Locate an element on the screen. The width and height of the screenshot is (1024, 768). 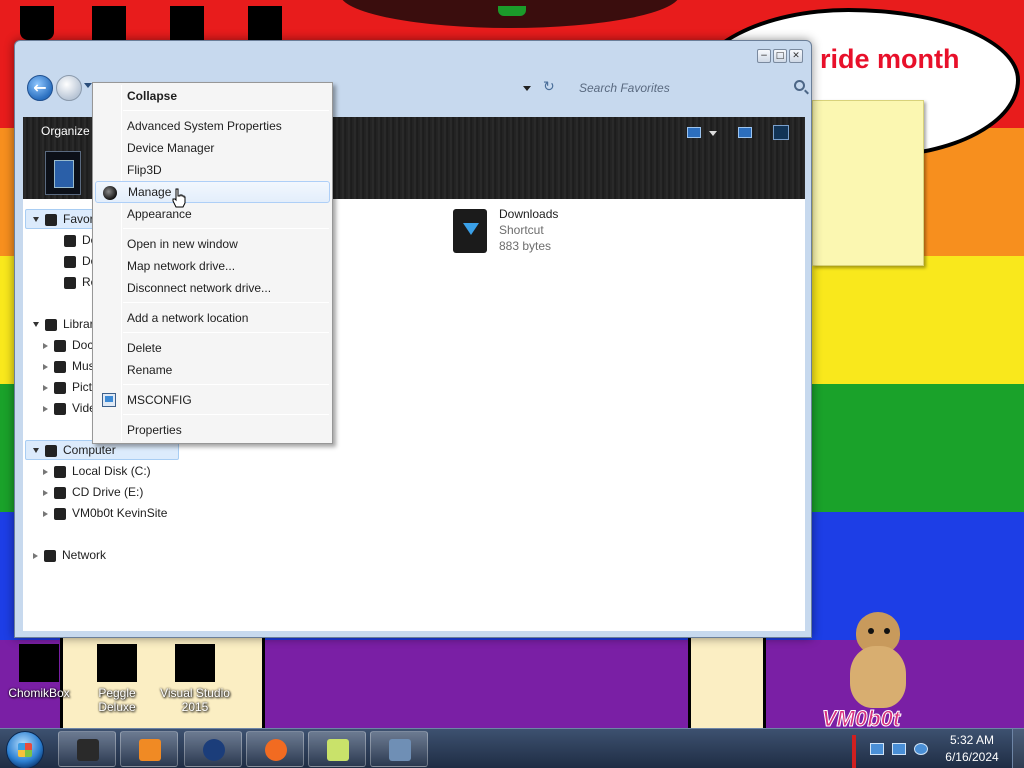
desktop-shortcut-peggle: Peggle Deluxe is located at coordinates (117, 679).